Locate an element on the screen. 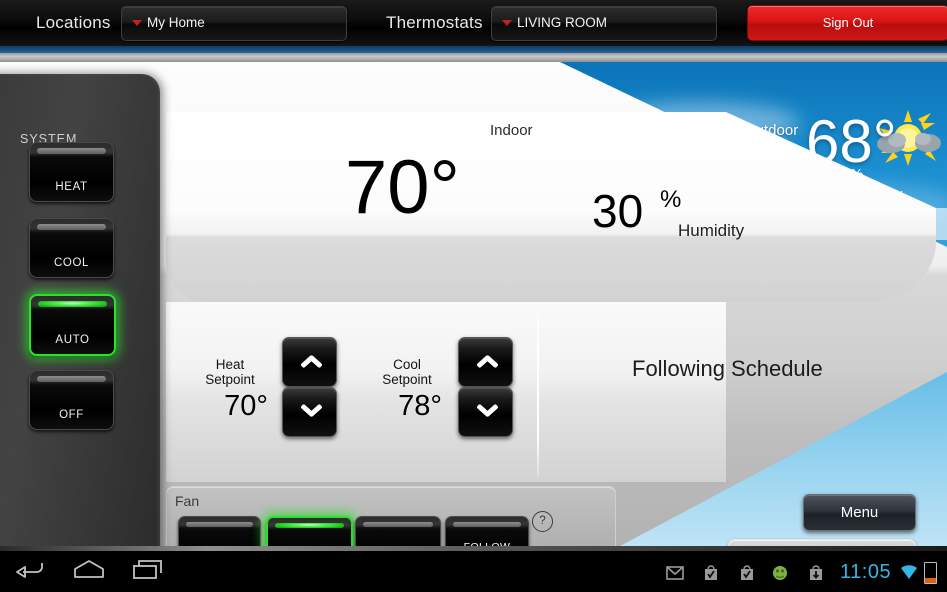  system-mode-off-button: OFF is located at coordinates (71, 400).